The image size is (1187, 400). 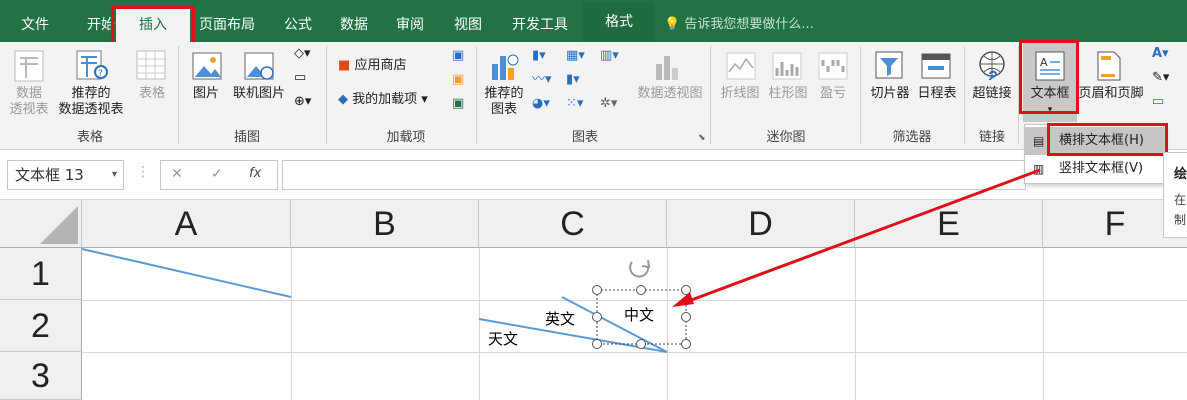 I want to click on arrow-head-icon, so click(x=683, y=299).